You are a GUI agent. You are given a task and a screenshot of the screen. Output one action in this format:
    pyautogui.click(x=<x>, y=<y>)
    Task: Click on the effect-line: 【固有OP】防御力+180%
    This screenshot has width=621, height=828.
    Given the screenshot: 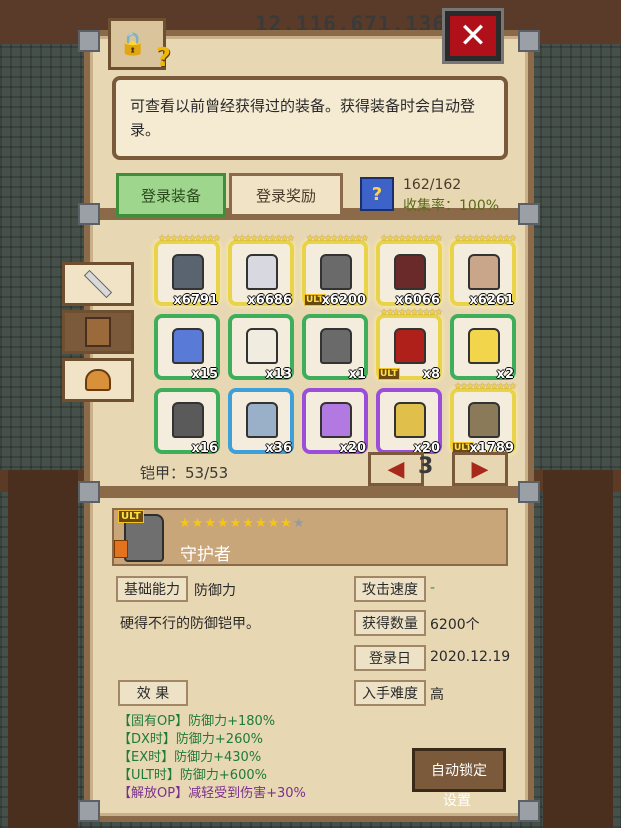 What is the action you would take?
    pyautogui.click(x=197, y=721)
    